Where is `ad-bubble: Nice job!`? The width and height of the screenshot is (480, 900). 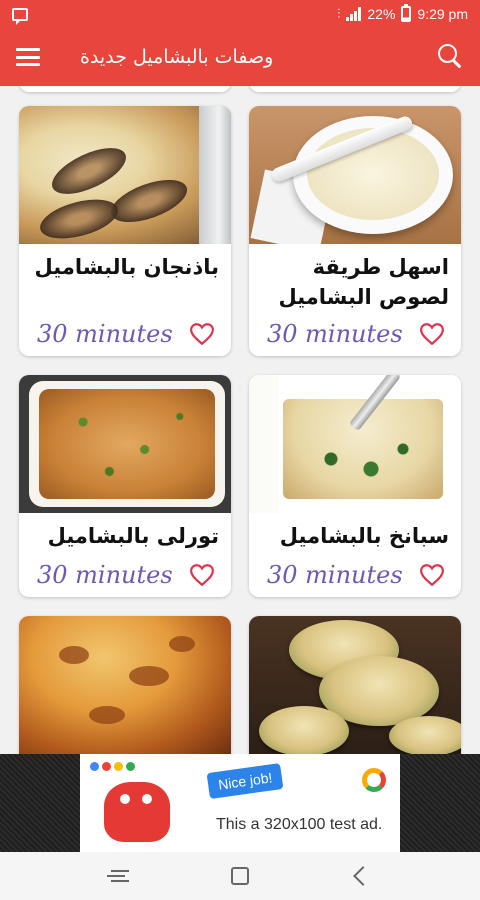 ad-bubble: Nice job! is located at coordinates (245, 781).